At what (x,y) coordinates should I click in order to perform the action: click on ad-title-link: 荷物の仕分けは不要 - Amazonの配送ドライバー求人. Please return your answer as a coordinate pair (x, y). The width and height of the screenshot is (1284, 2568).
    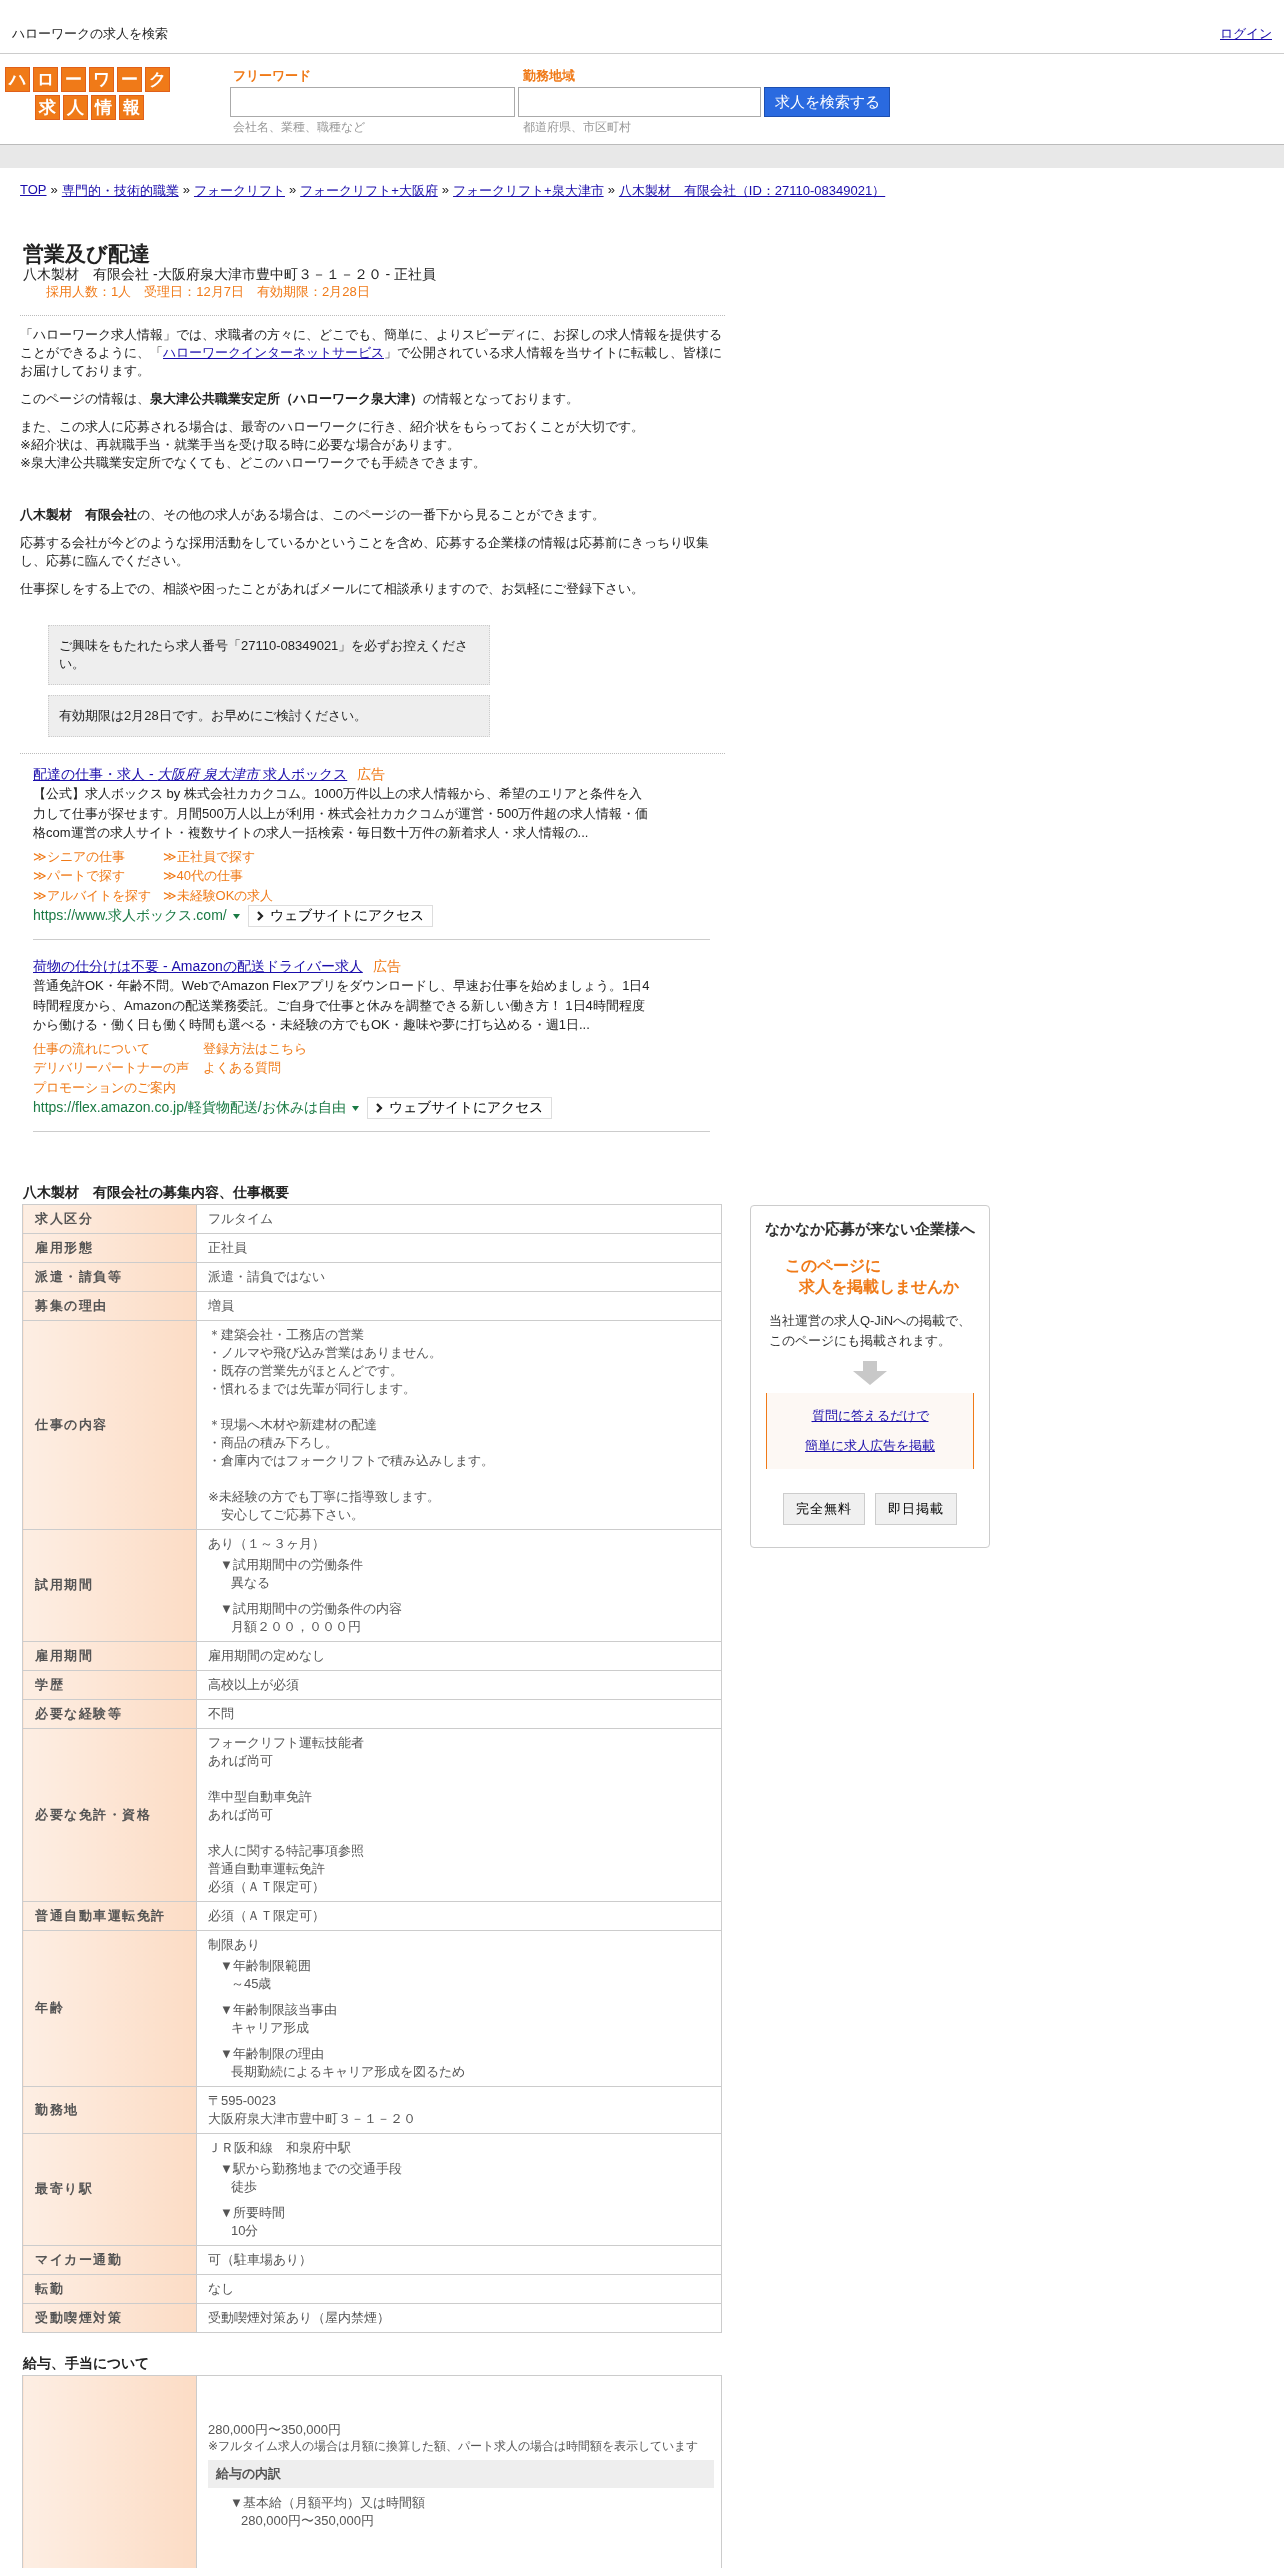
    Looking at the image, I should click on (198, 966).